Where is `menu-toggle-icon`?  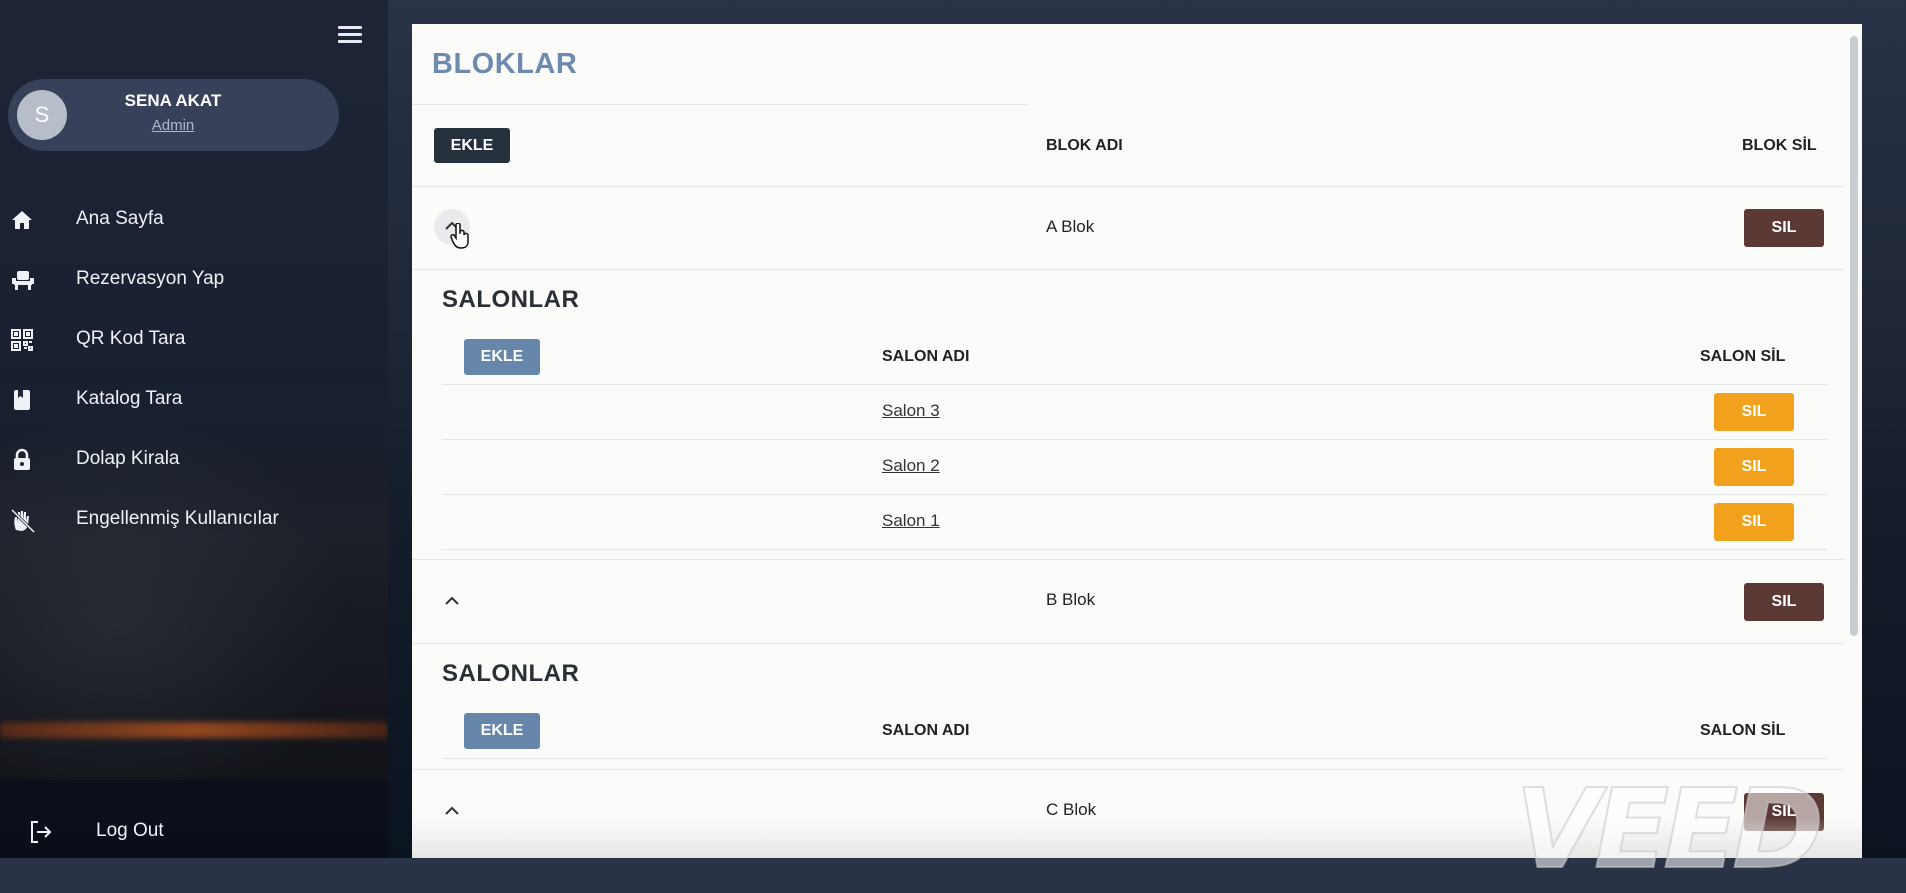
menu-toggle-icon is located at coordinates (350, 34).